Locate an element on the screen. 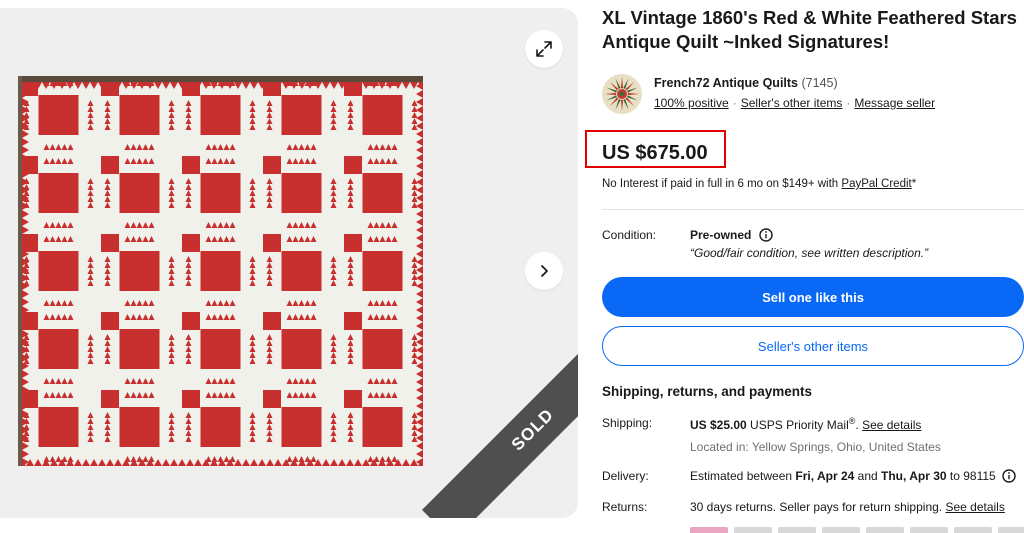 This screenshot has height=533, width=1024. next-image-button is located at coordinates (544, 271).